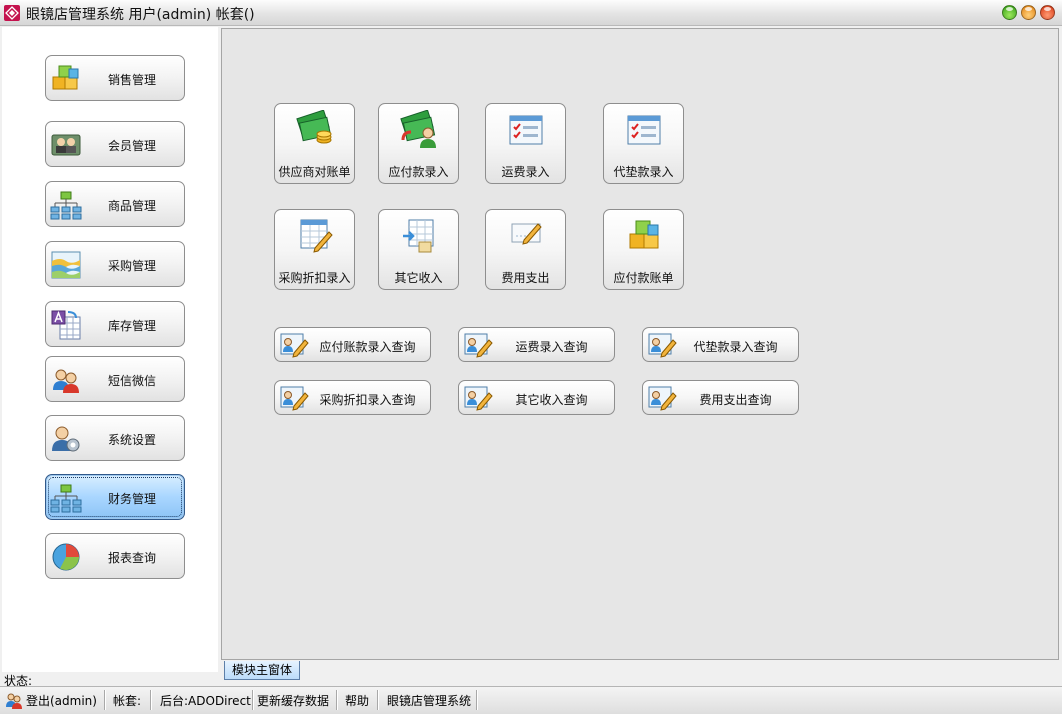  I want to click on query-button-label: 代垫款录入查询, so click(735, 347).